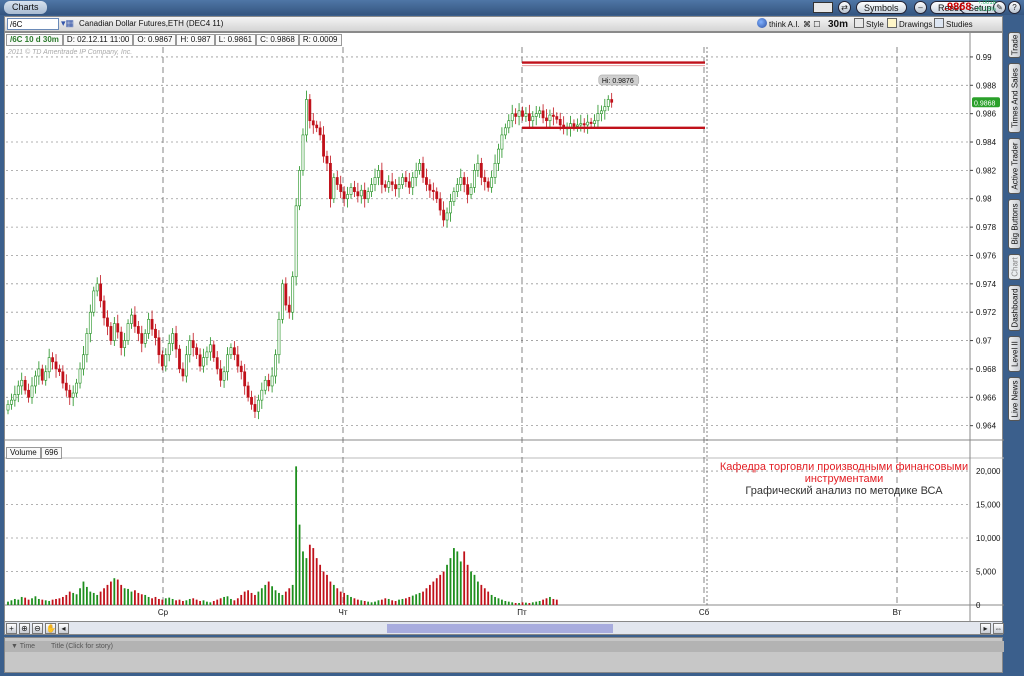  Describe the element at coordinates (98, 40) in the screenshot. I see `bar-date: D: 02.12.11 11:00` at that location.